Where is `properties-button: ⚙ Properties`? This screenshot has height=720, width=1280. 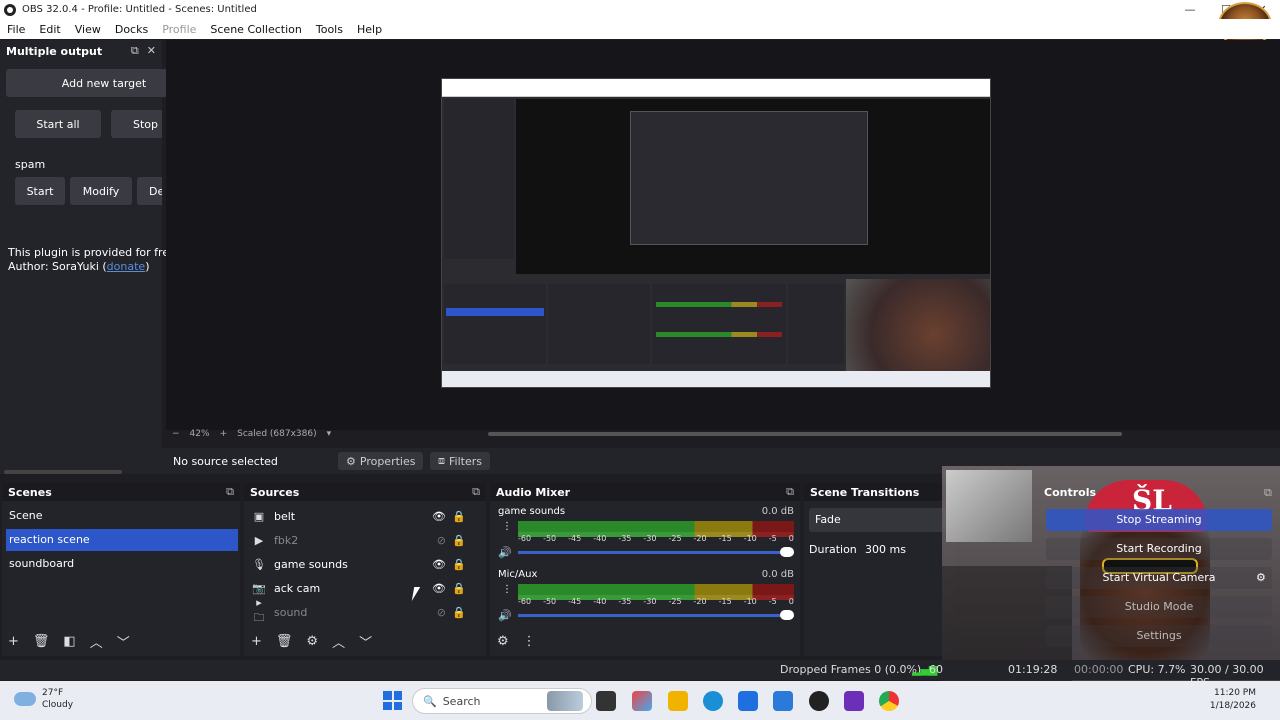 properties-button: ⚙ Properties is located at coordinates (381, 461).